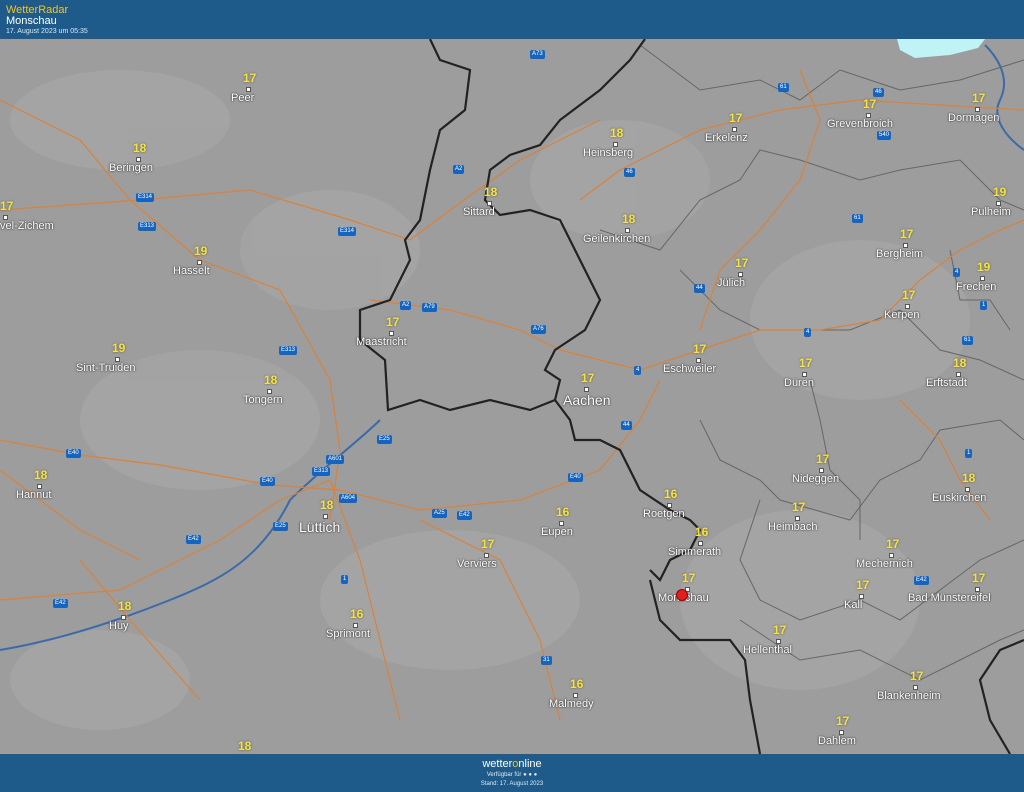 The width and height of the screenshot is (1024, 792). What do you see at coordinates (512, 784) in the screenshot?
I see `stand-text: Stand: 17. August 2023` at bounding box center [512, 784].